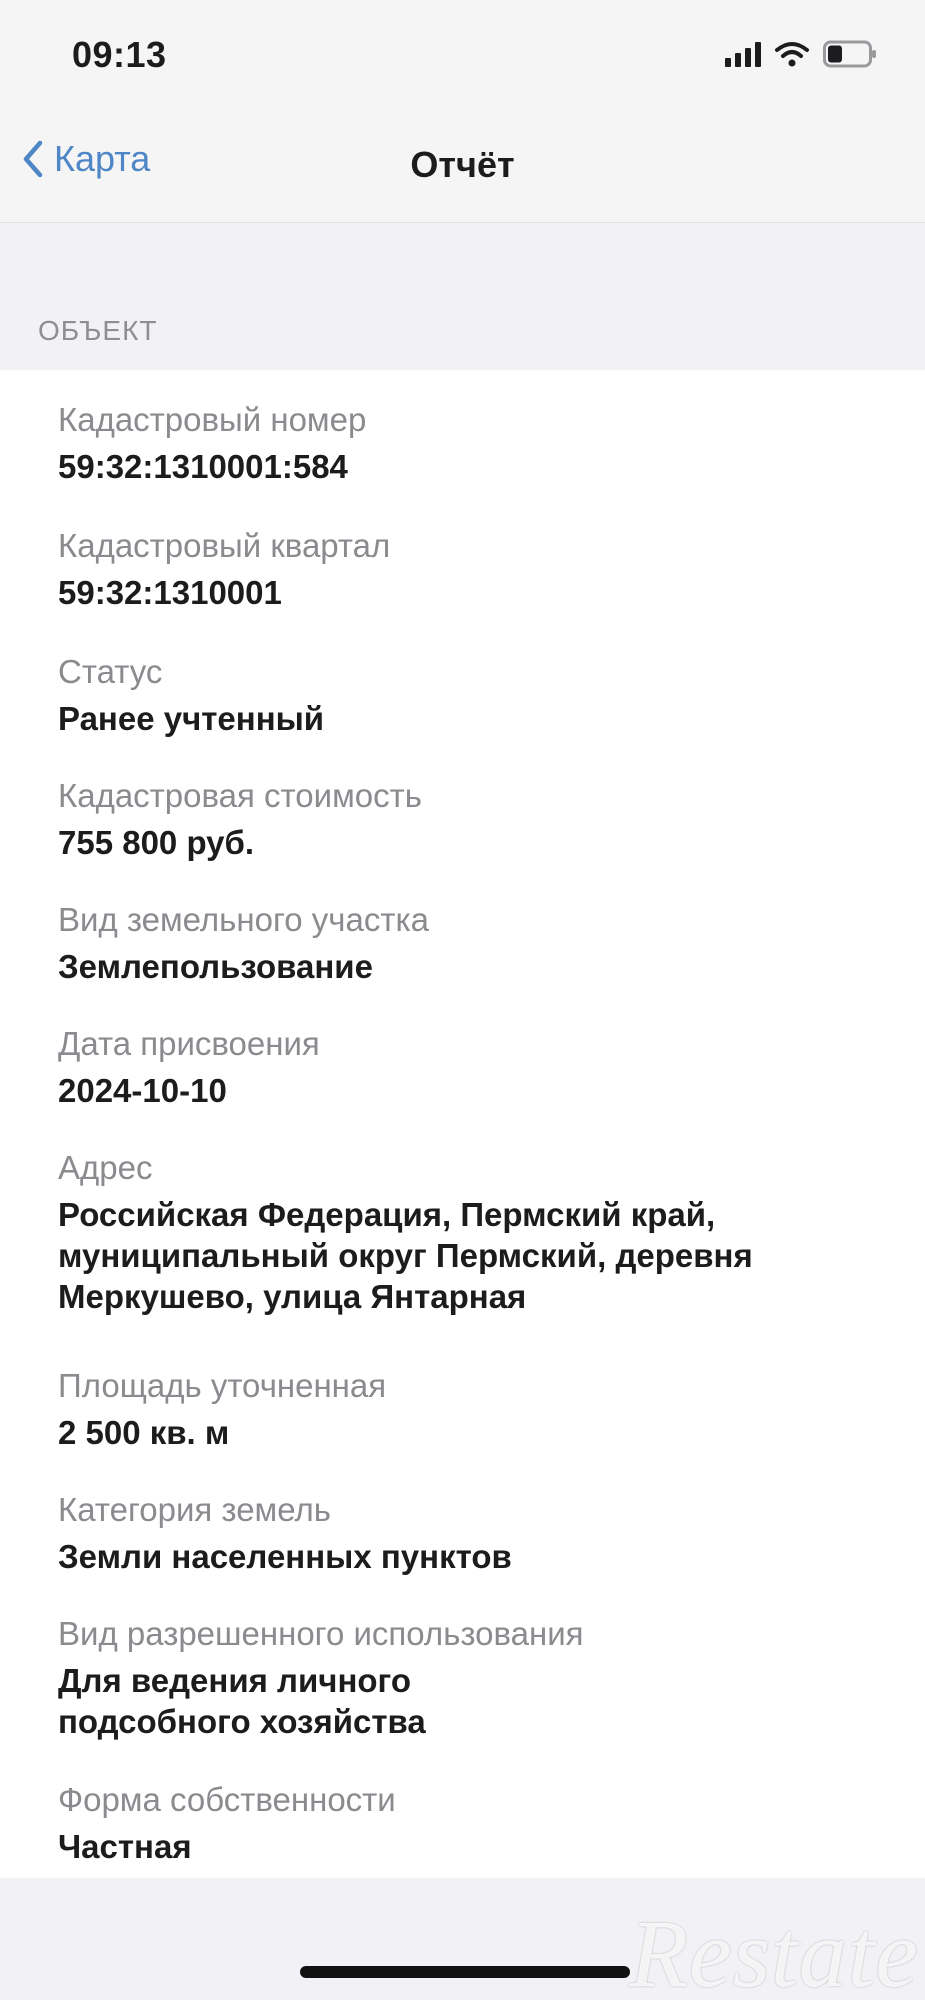 This screenshot has width=925, height=2000. I want to click on field-cadastral-quarter: Кадастровый квартал 59:32:1310001, so click(468, 569).